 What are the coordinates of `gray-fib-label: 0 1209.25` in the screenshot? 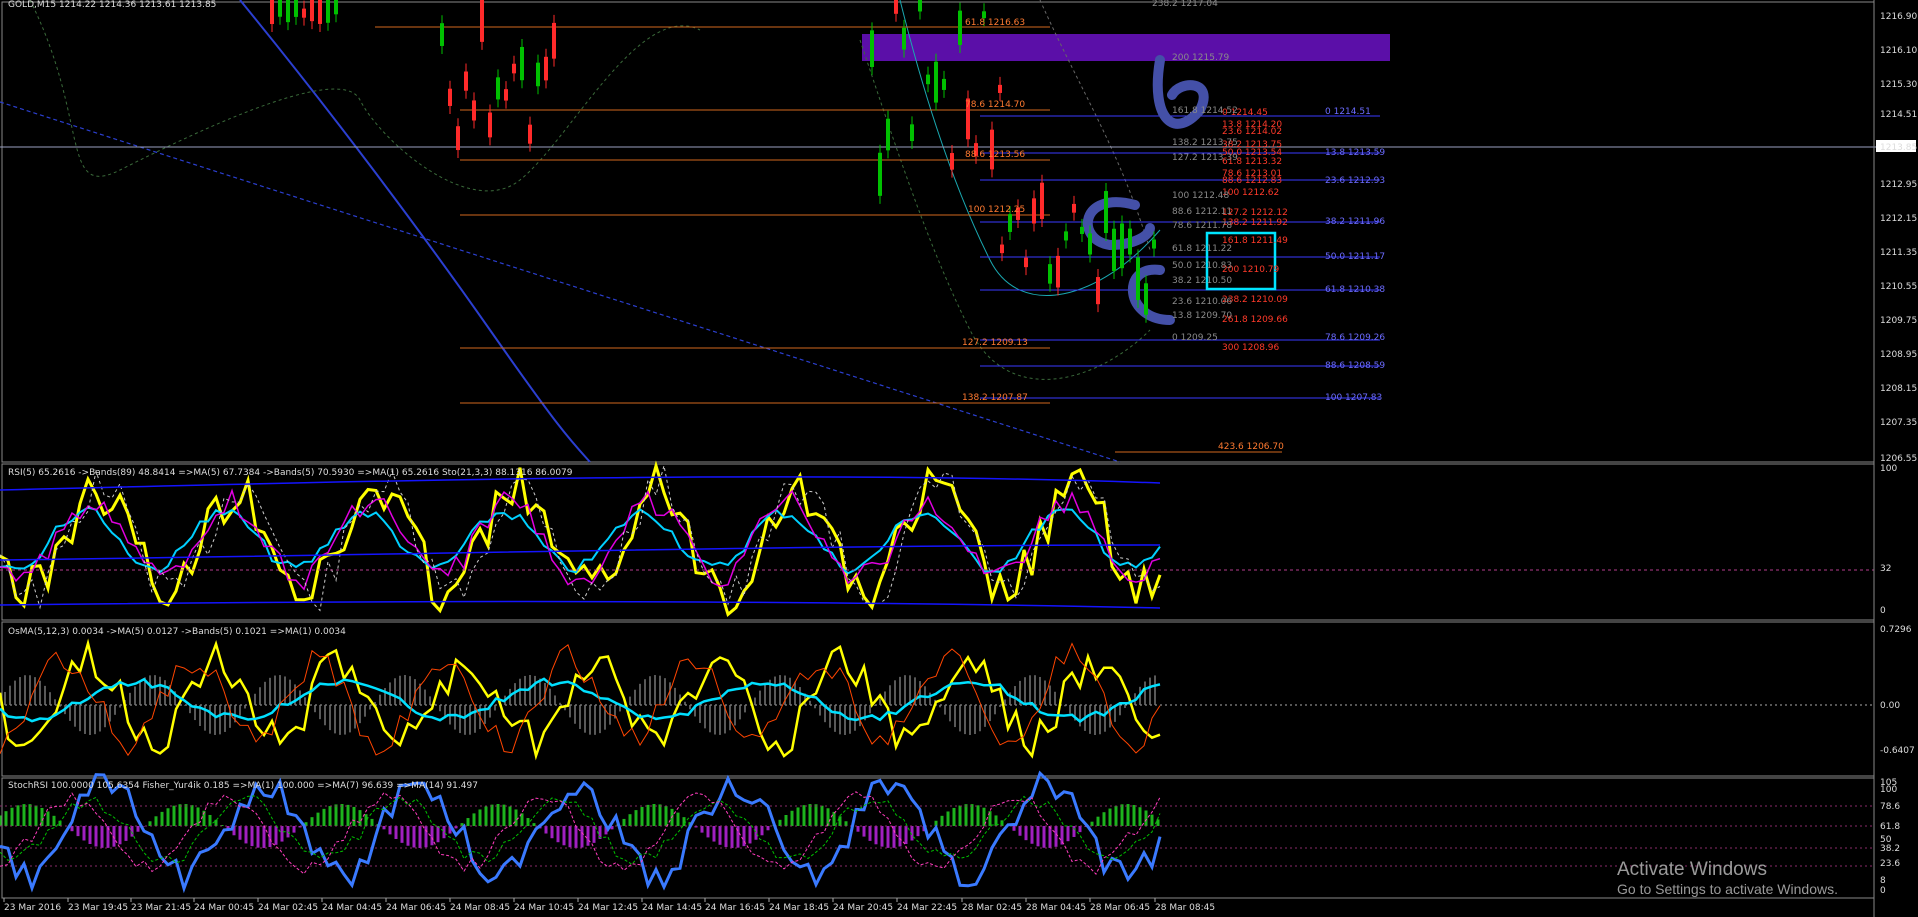 It's located at (1195, 338).